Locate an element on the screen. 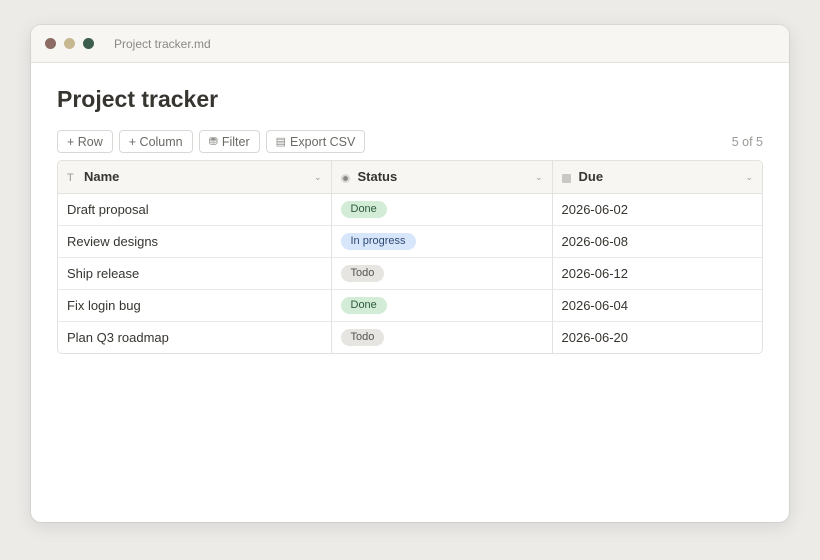 The height and width of the screenshot is (560, 820). filter-button: ⛃ Filter is located at coordinates (229, 141).